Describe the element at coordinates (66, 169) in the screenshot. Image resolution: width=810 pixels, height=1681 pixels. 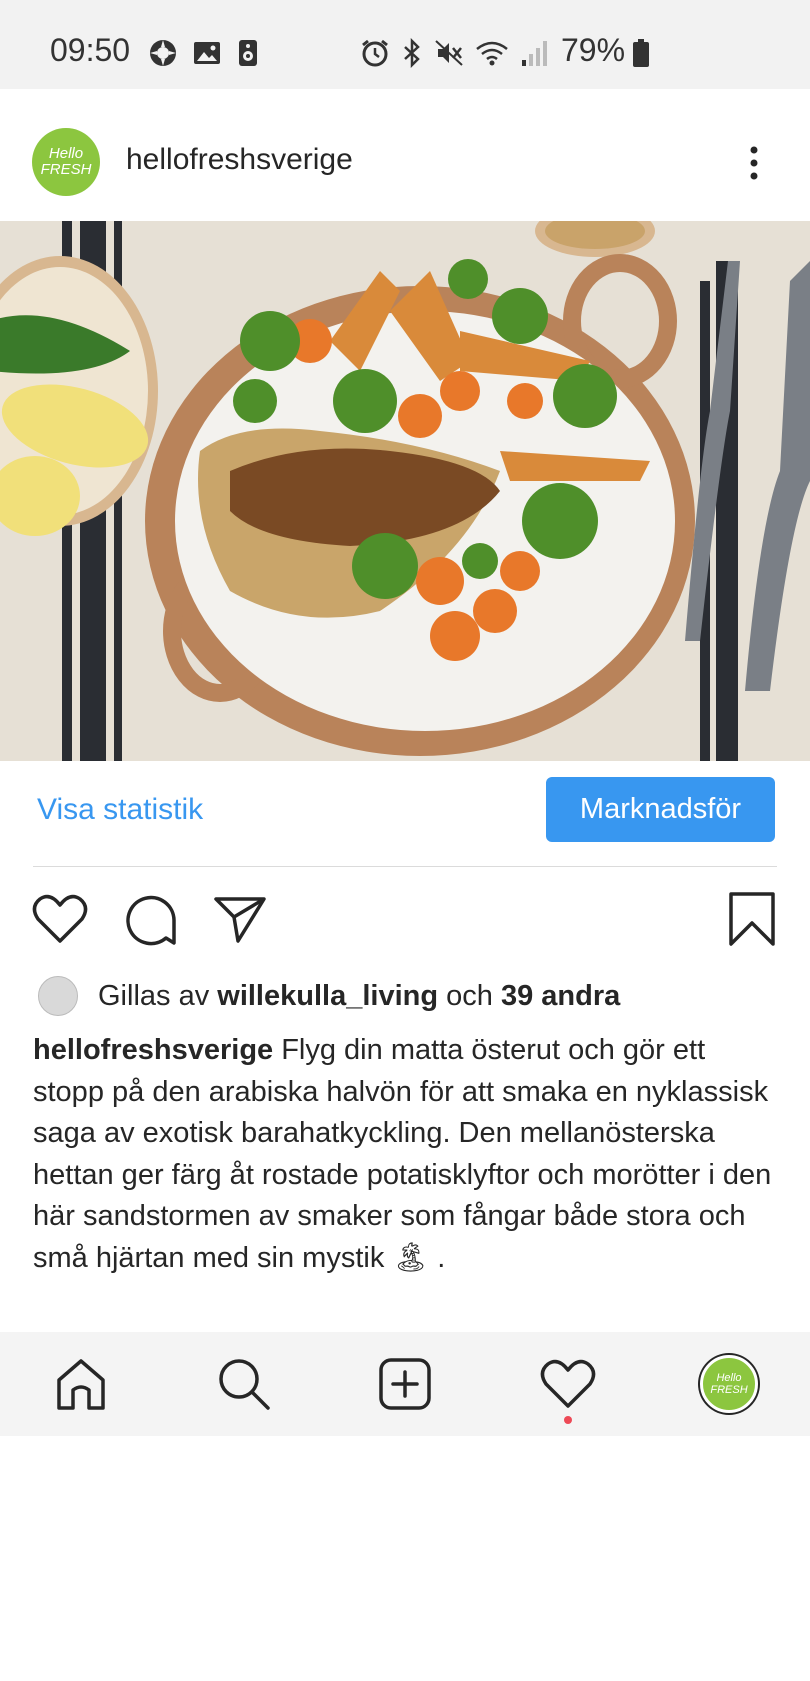
I see `avatar-text-line-2: FRESH` at that location.